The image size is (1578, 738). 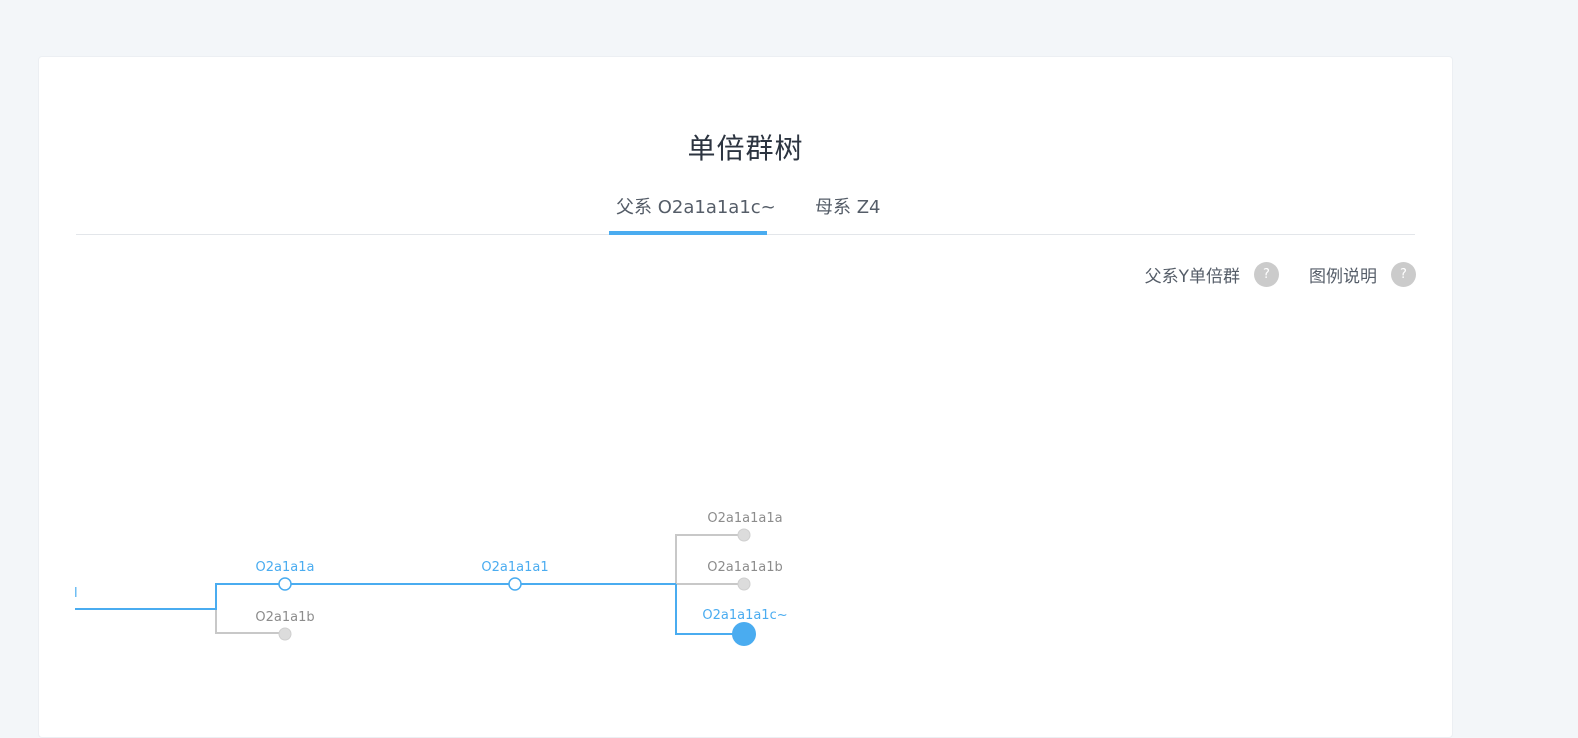 I want to click on tree-edge, so click(x=250, y=609).